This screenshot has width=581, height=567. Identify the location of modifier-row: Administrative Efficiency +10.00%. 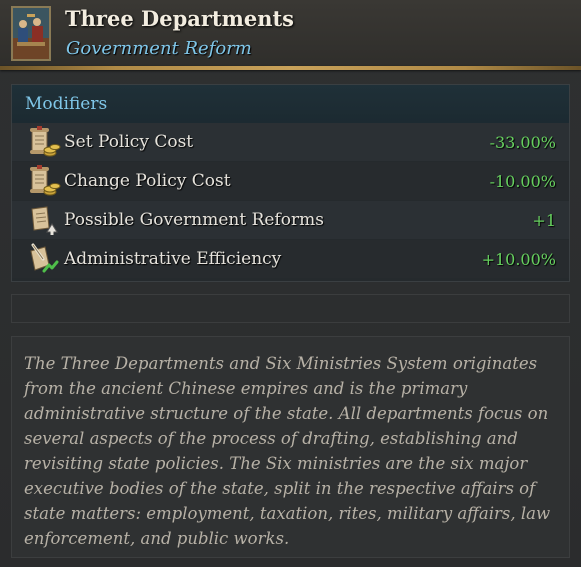
(290, 259).